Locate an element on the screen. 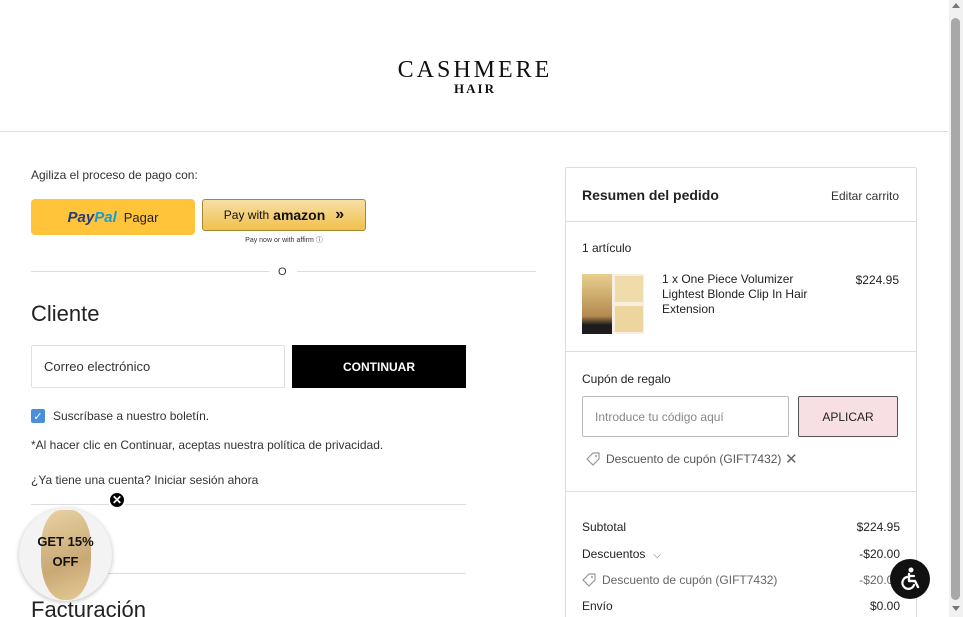 This screenshot has height=617, width=963. brand-logo: CASHMERE HAIR is located at coordinates (475, 77).